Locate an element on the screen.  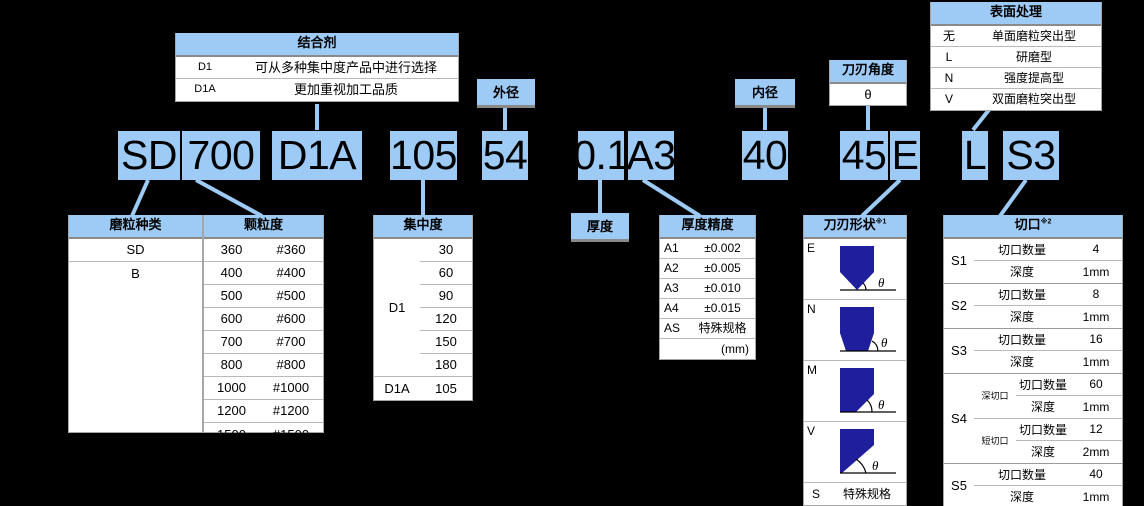
bond-desc: 更加重视加工品质 is located at coordinates (345, 90).